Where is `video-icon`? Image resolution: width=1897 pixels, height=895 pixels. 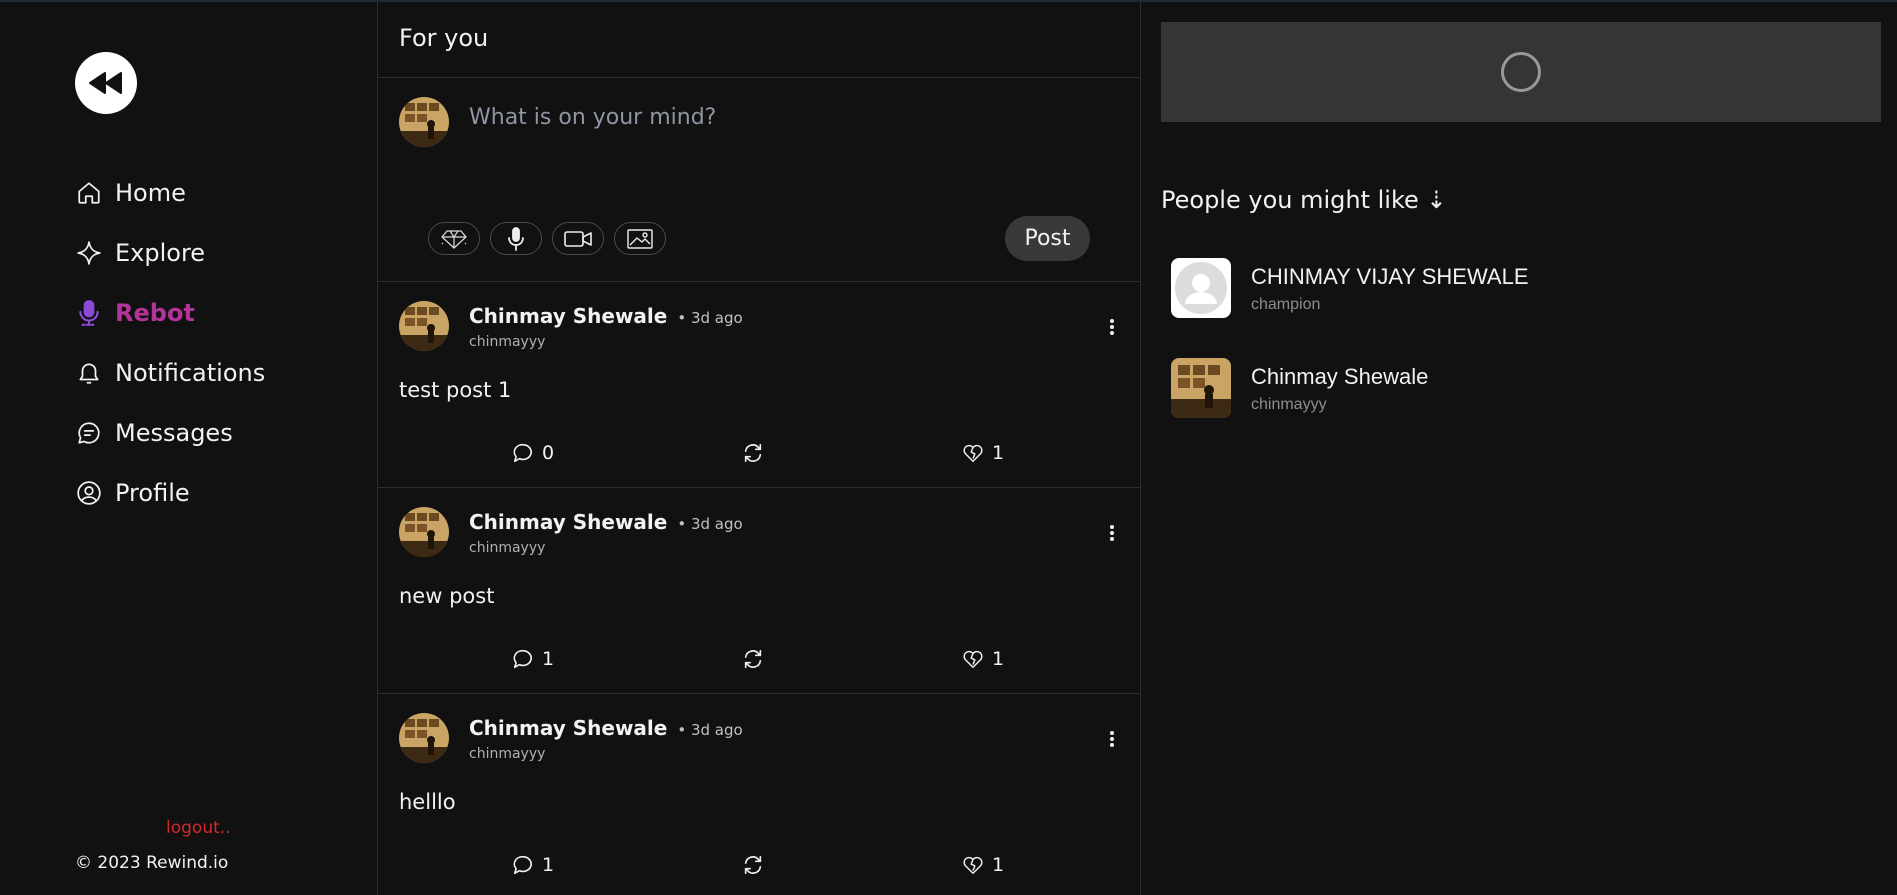 video-icon is located at coordinates (578, 238).